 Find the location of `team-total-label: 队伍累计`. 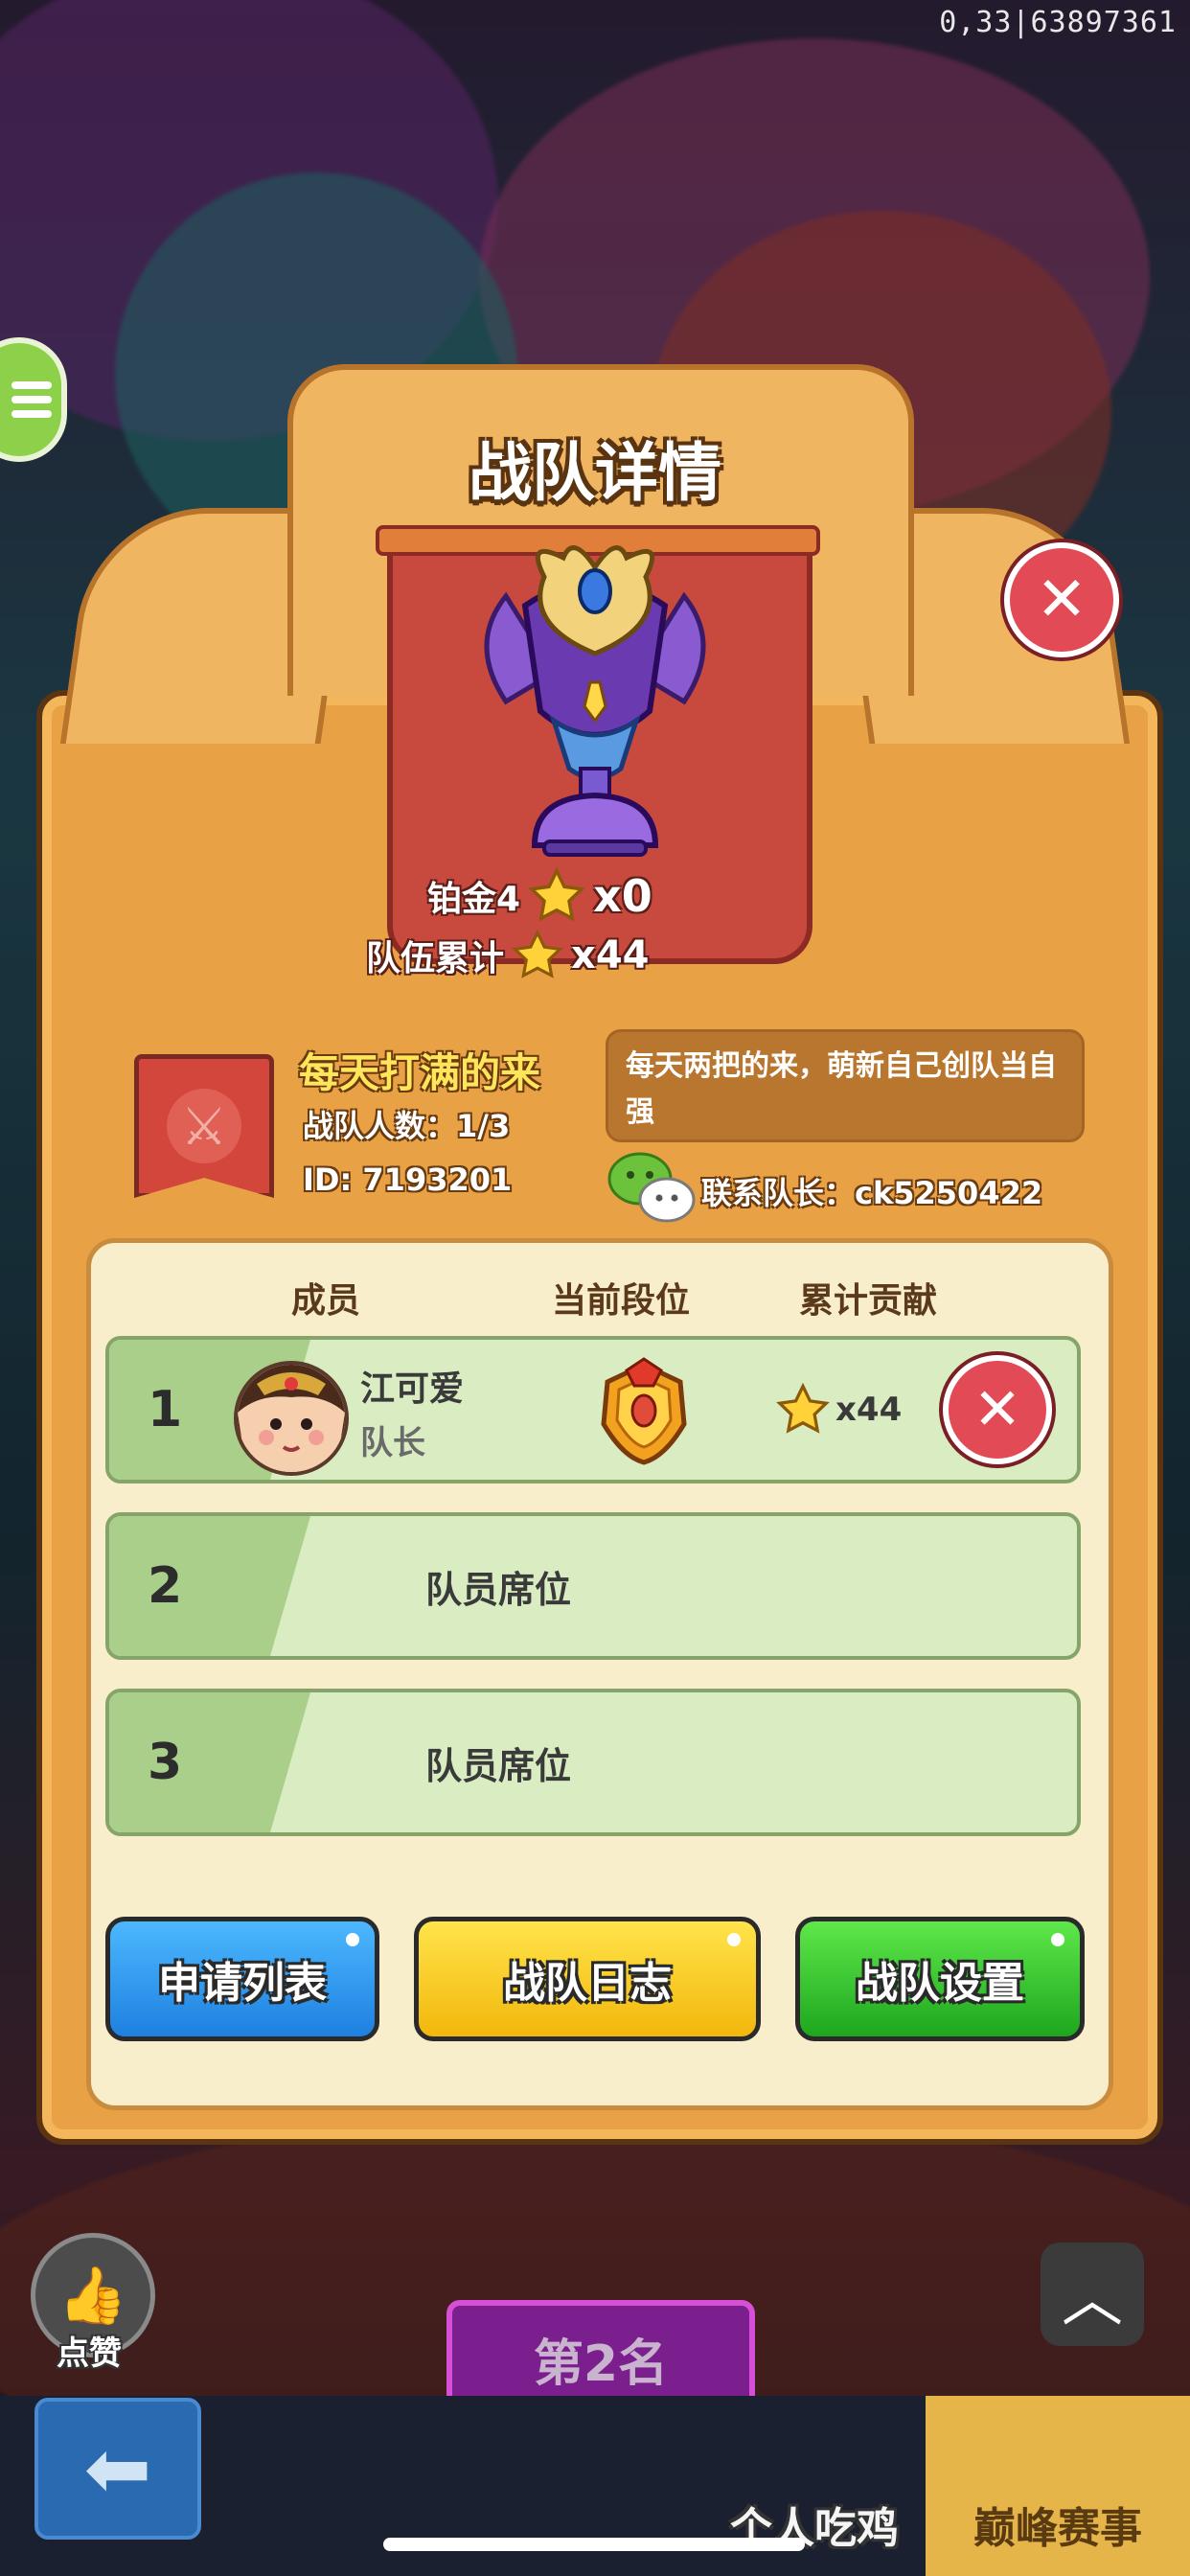

team-total-label: 队伍累计 is located at coordinates (436, 958).